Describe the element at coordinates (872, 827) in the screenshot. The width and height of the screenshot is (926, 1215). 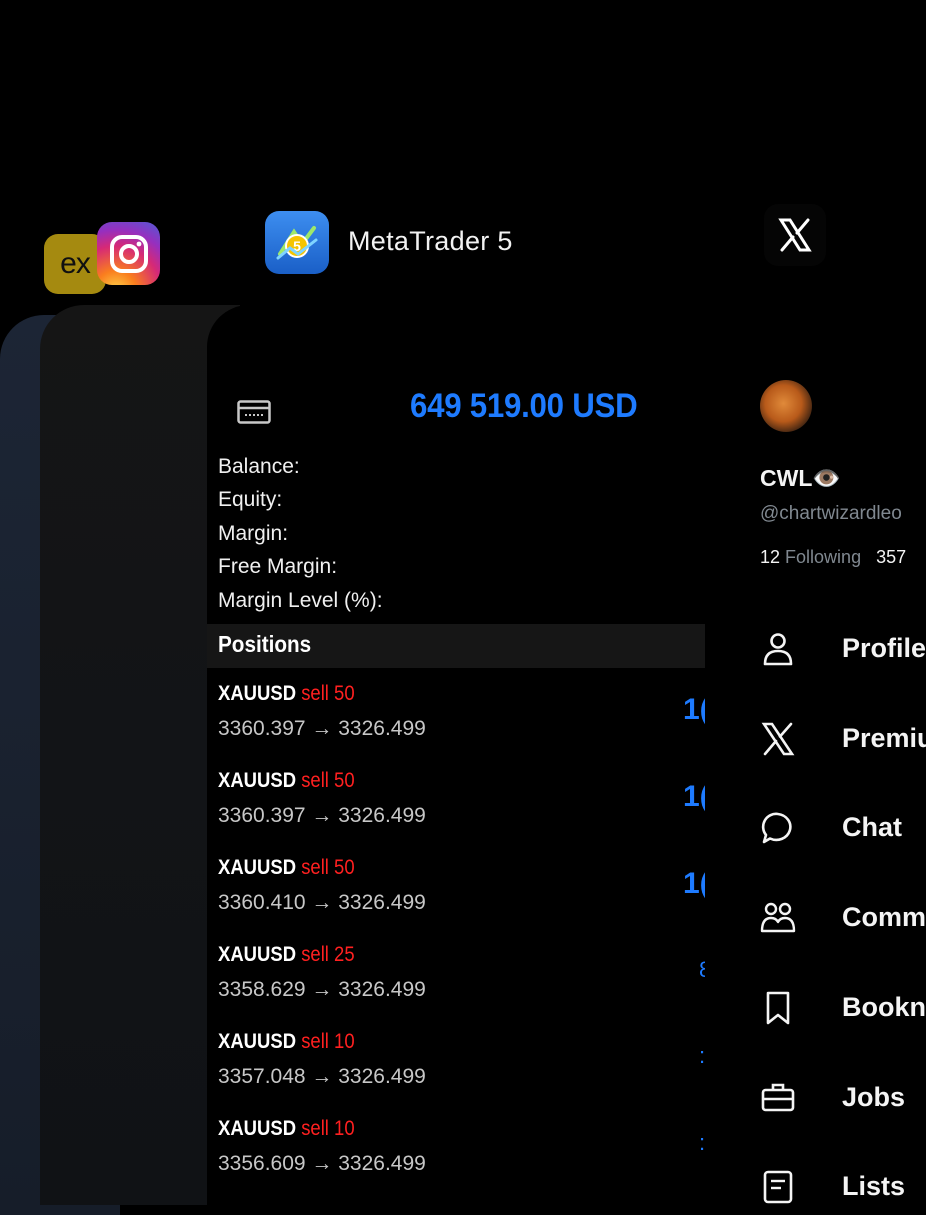
I see `menu-label-chat: Chat` at that location.